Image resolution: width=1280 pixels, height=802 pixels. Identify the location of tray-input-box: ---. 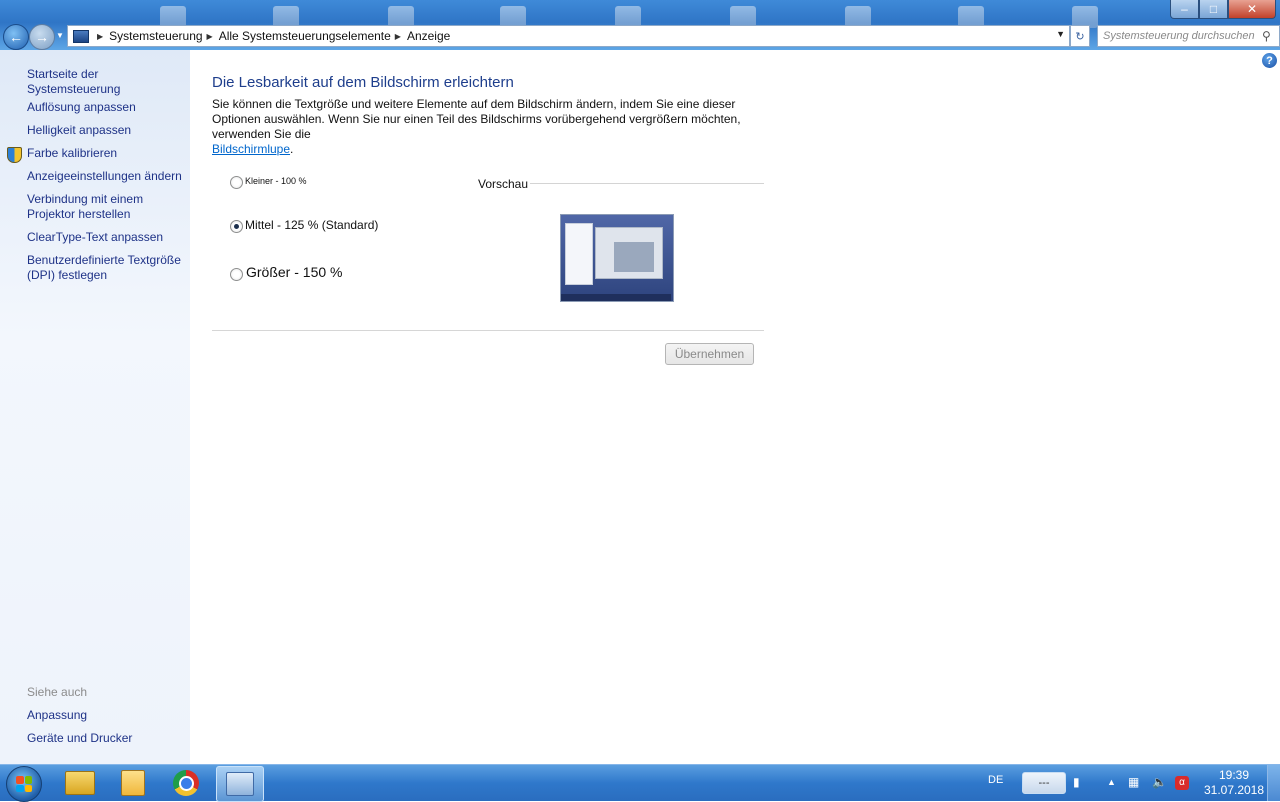
(1044, 783).